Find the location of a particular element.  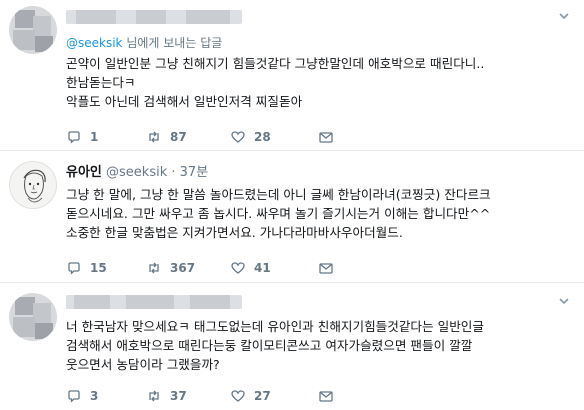

reply-context: @seeksik 님에게 보내는 답글 is located at coordinates (144, 42).